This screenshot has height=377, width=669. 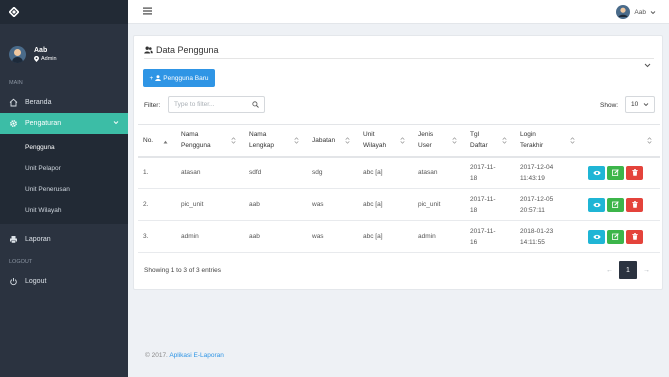 I want to click on map-marker-icon, so click(x=36, y=59).